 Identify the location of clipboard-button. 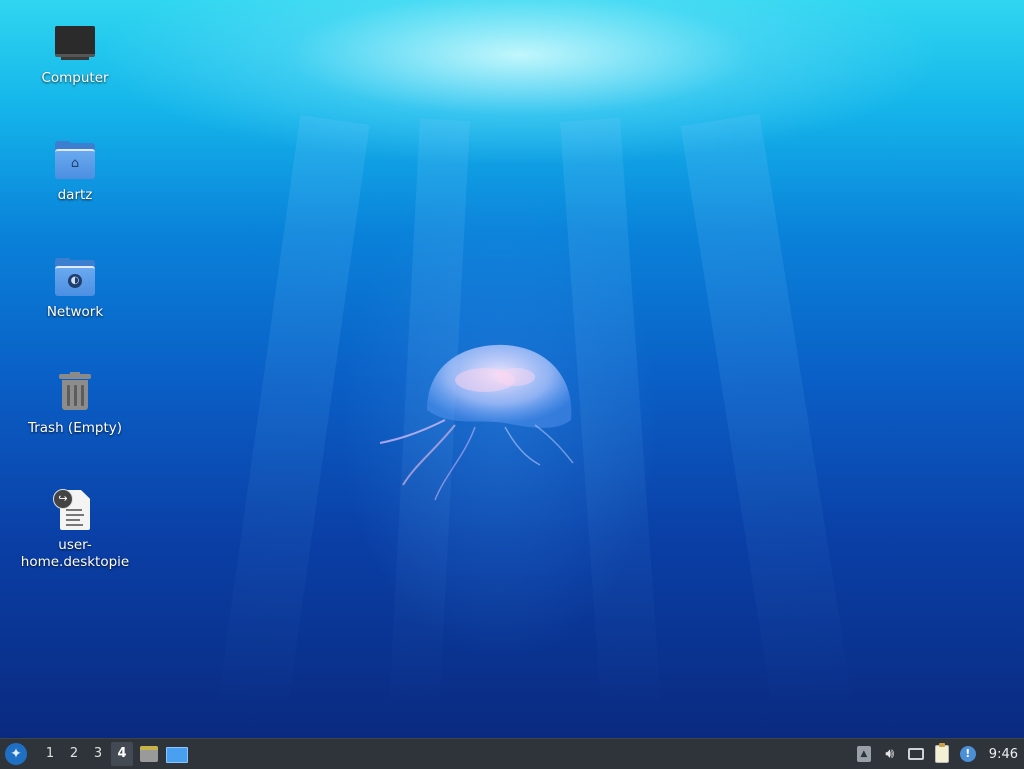
(942, 754).